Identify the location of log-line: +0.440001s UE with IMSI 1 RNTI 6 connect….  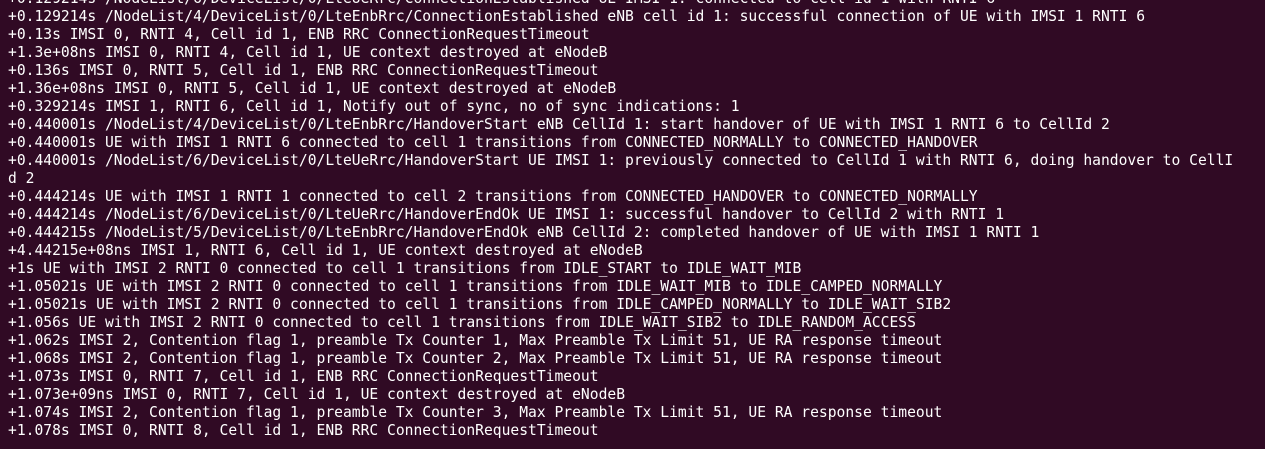
(493, 142).